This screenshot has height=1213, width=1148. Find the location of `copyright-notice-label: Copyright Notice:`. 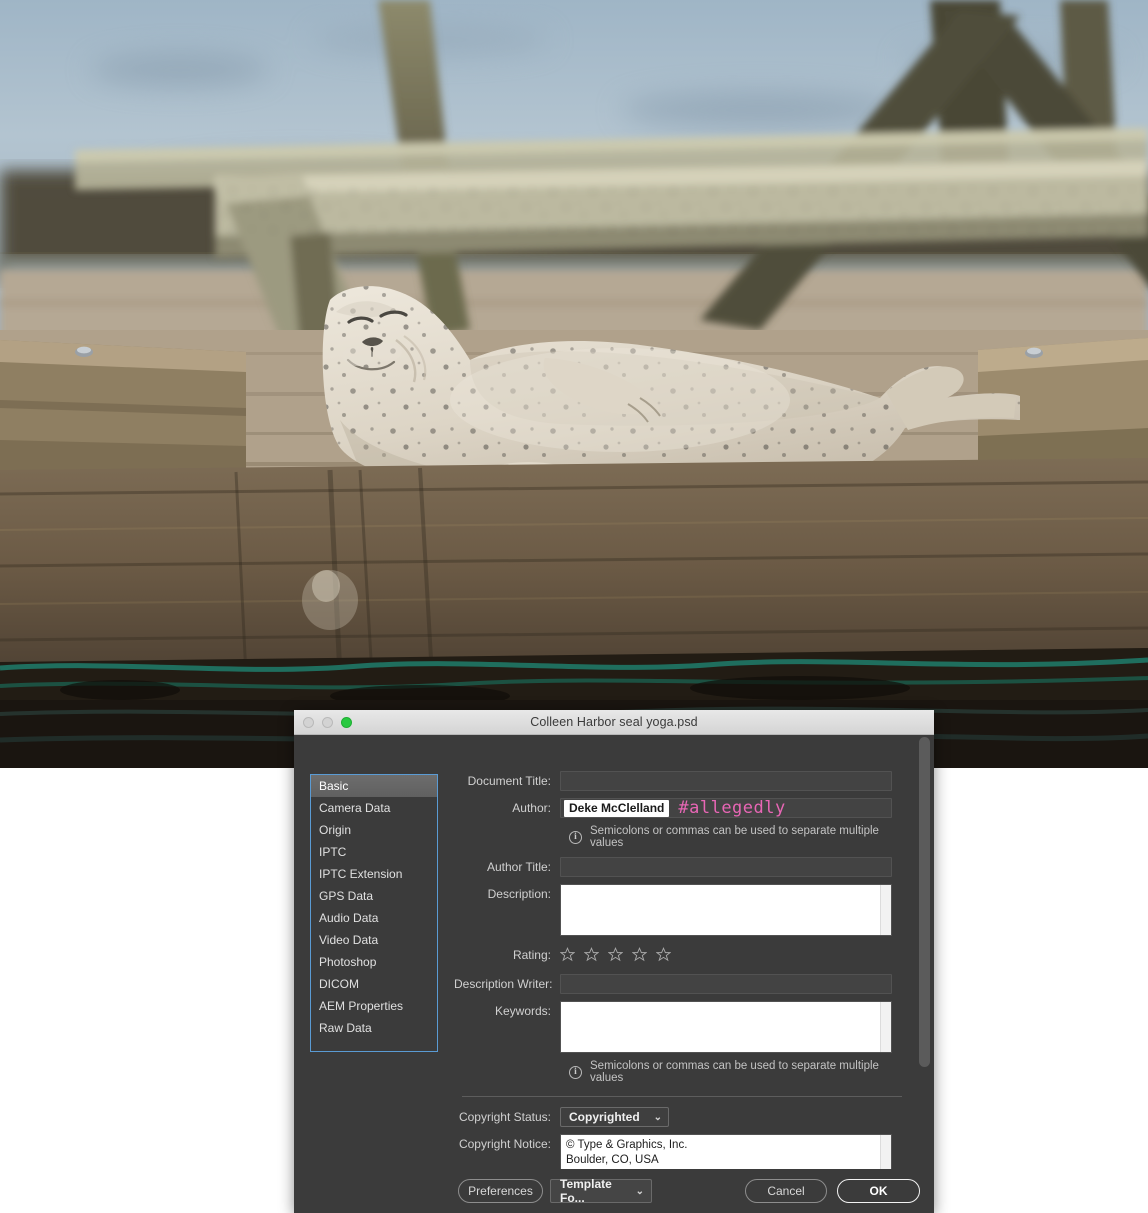

copyright-notice-label: Copyright Notice: is located at coordinates (504, 1144).